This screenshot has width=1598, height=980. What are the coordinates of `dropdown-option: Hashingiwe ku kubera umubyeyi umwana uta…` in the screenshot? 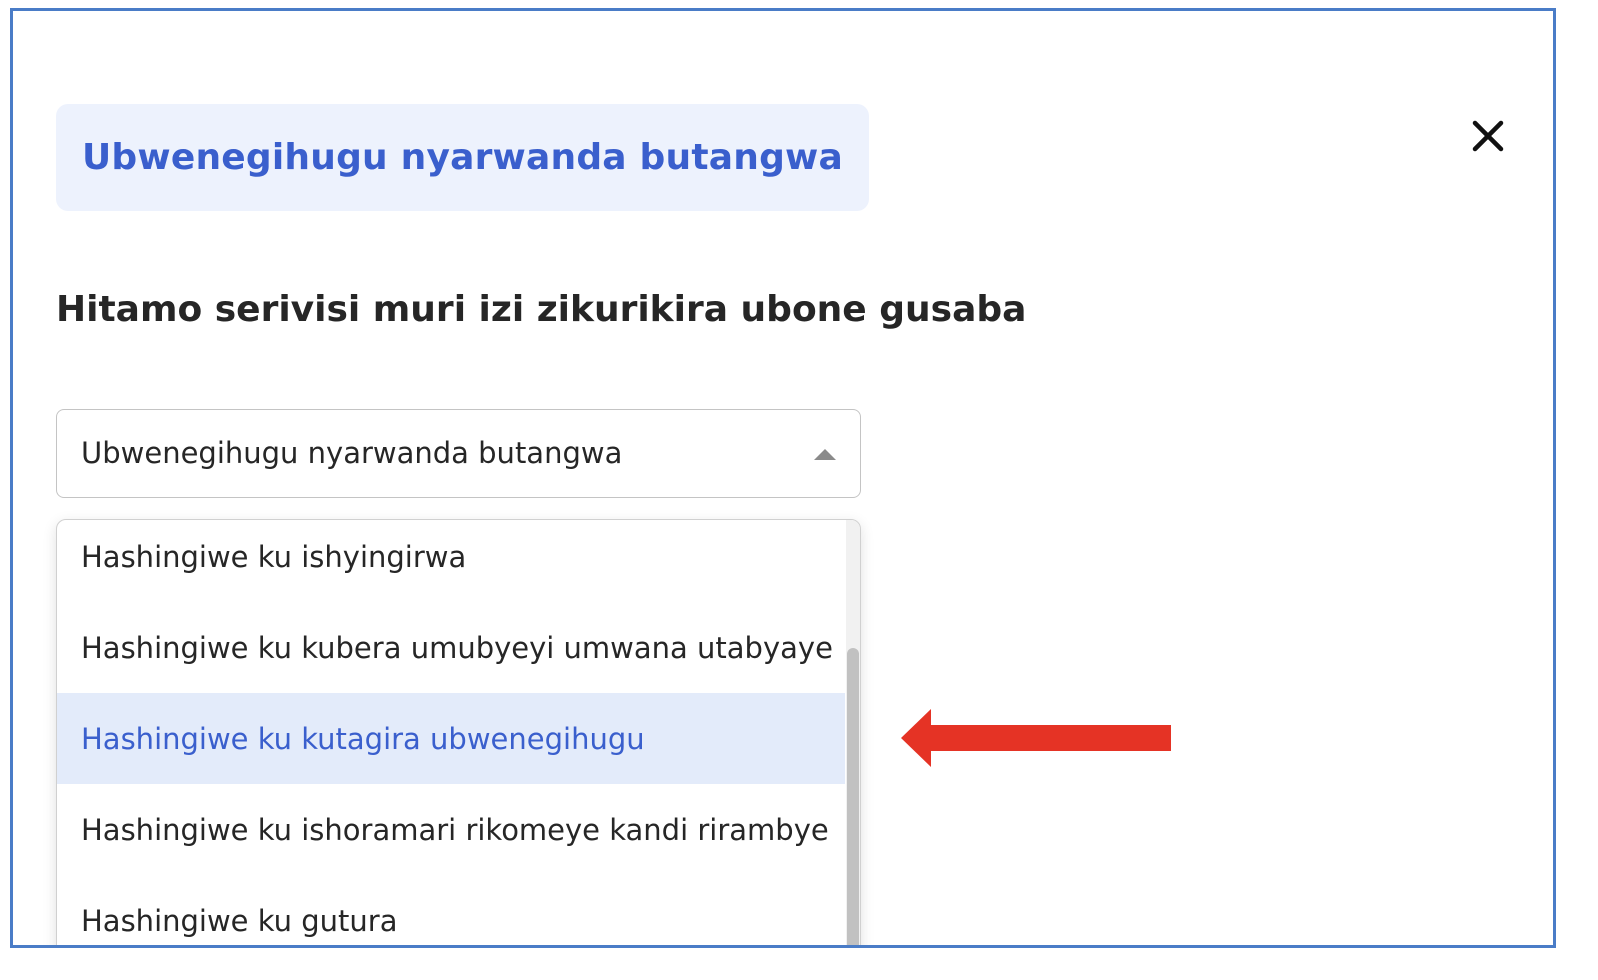 It's located at (451, 647).